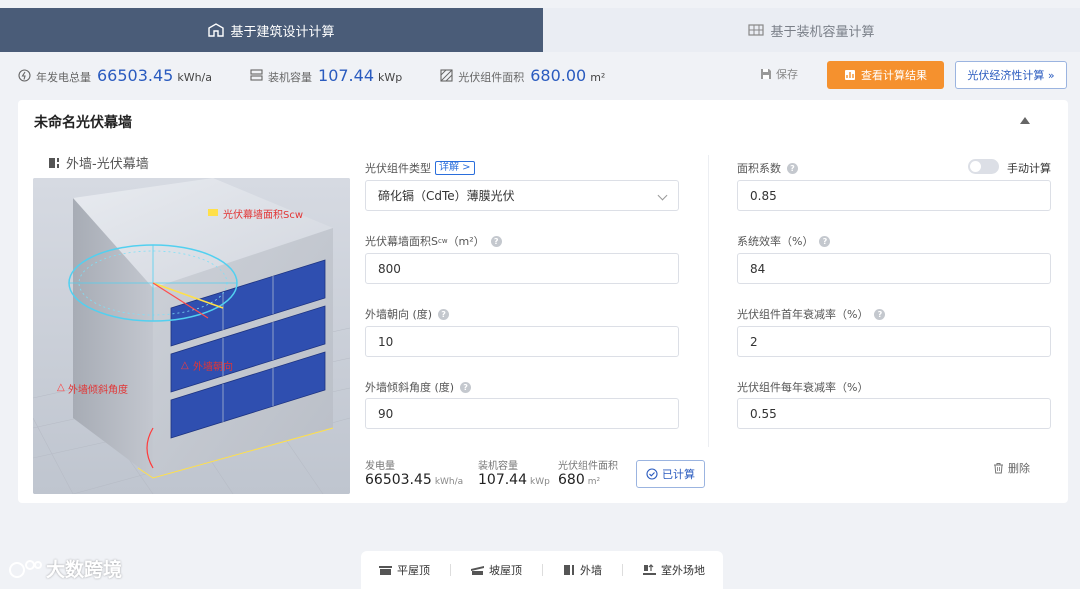 The height and width of the screenshot is (589, 1080). I want to click on input-value: 10, so click(386, 341).